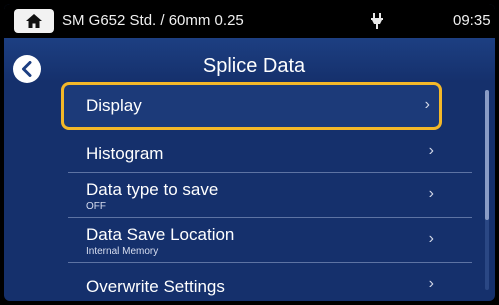  What do you see at coordinates (487, 155) in the screenshot?
I see `scrollbar-thumb` at bounding box center [487, 155].